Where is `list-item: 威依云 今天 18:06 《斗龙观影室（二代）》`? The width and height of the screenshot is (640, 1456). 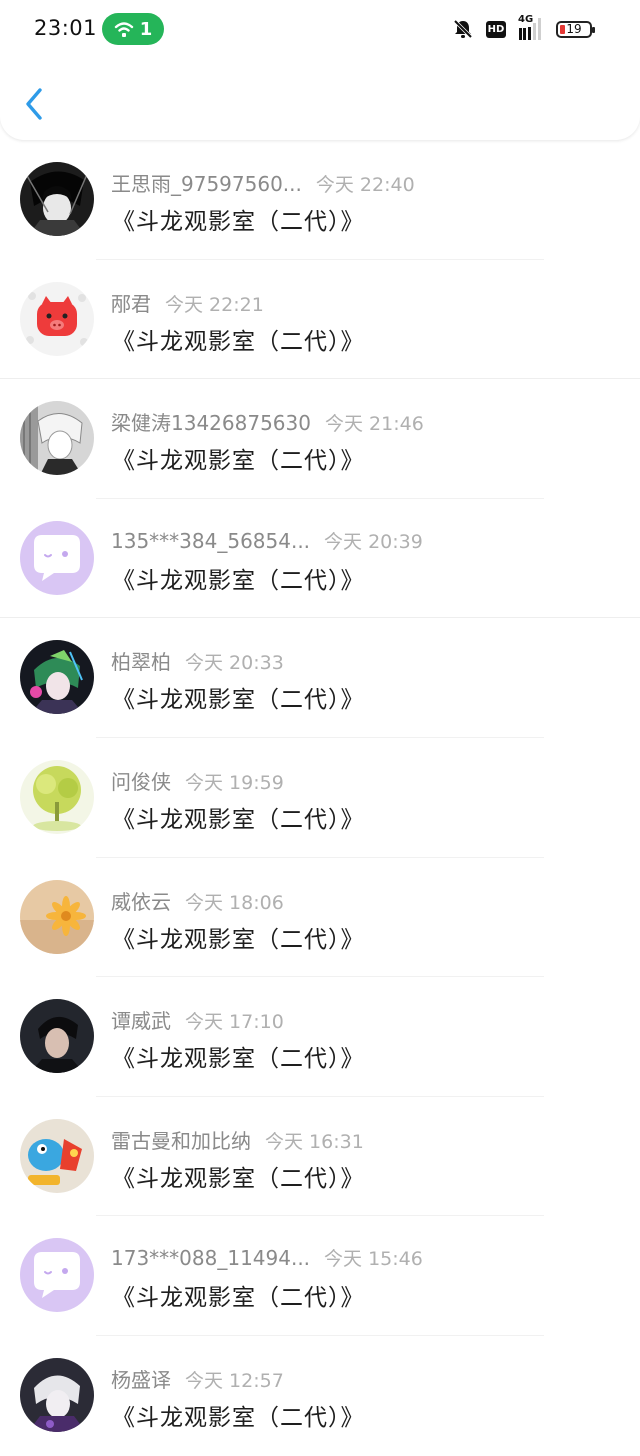
list-item: 威依云 今天 18:06 《斗龙观影室（二代）》 is located at coordinates (320, 918).